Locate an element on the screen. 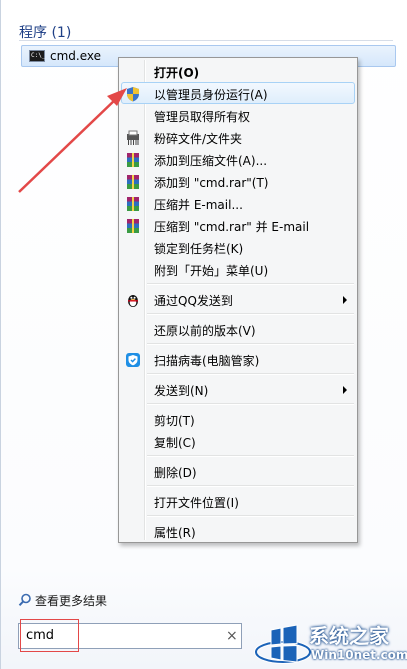 This screenshot has height=669, width=407. menu-item-label: 管理员取得所有权 is located at coordinates (202, 117).